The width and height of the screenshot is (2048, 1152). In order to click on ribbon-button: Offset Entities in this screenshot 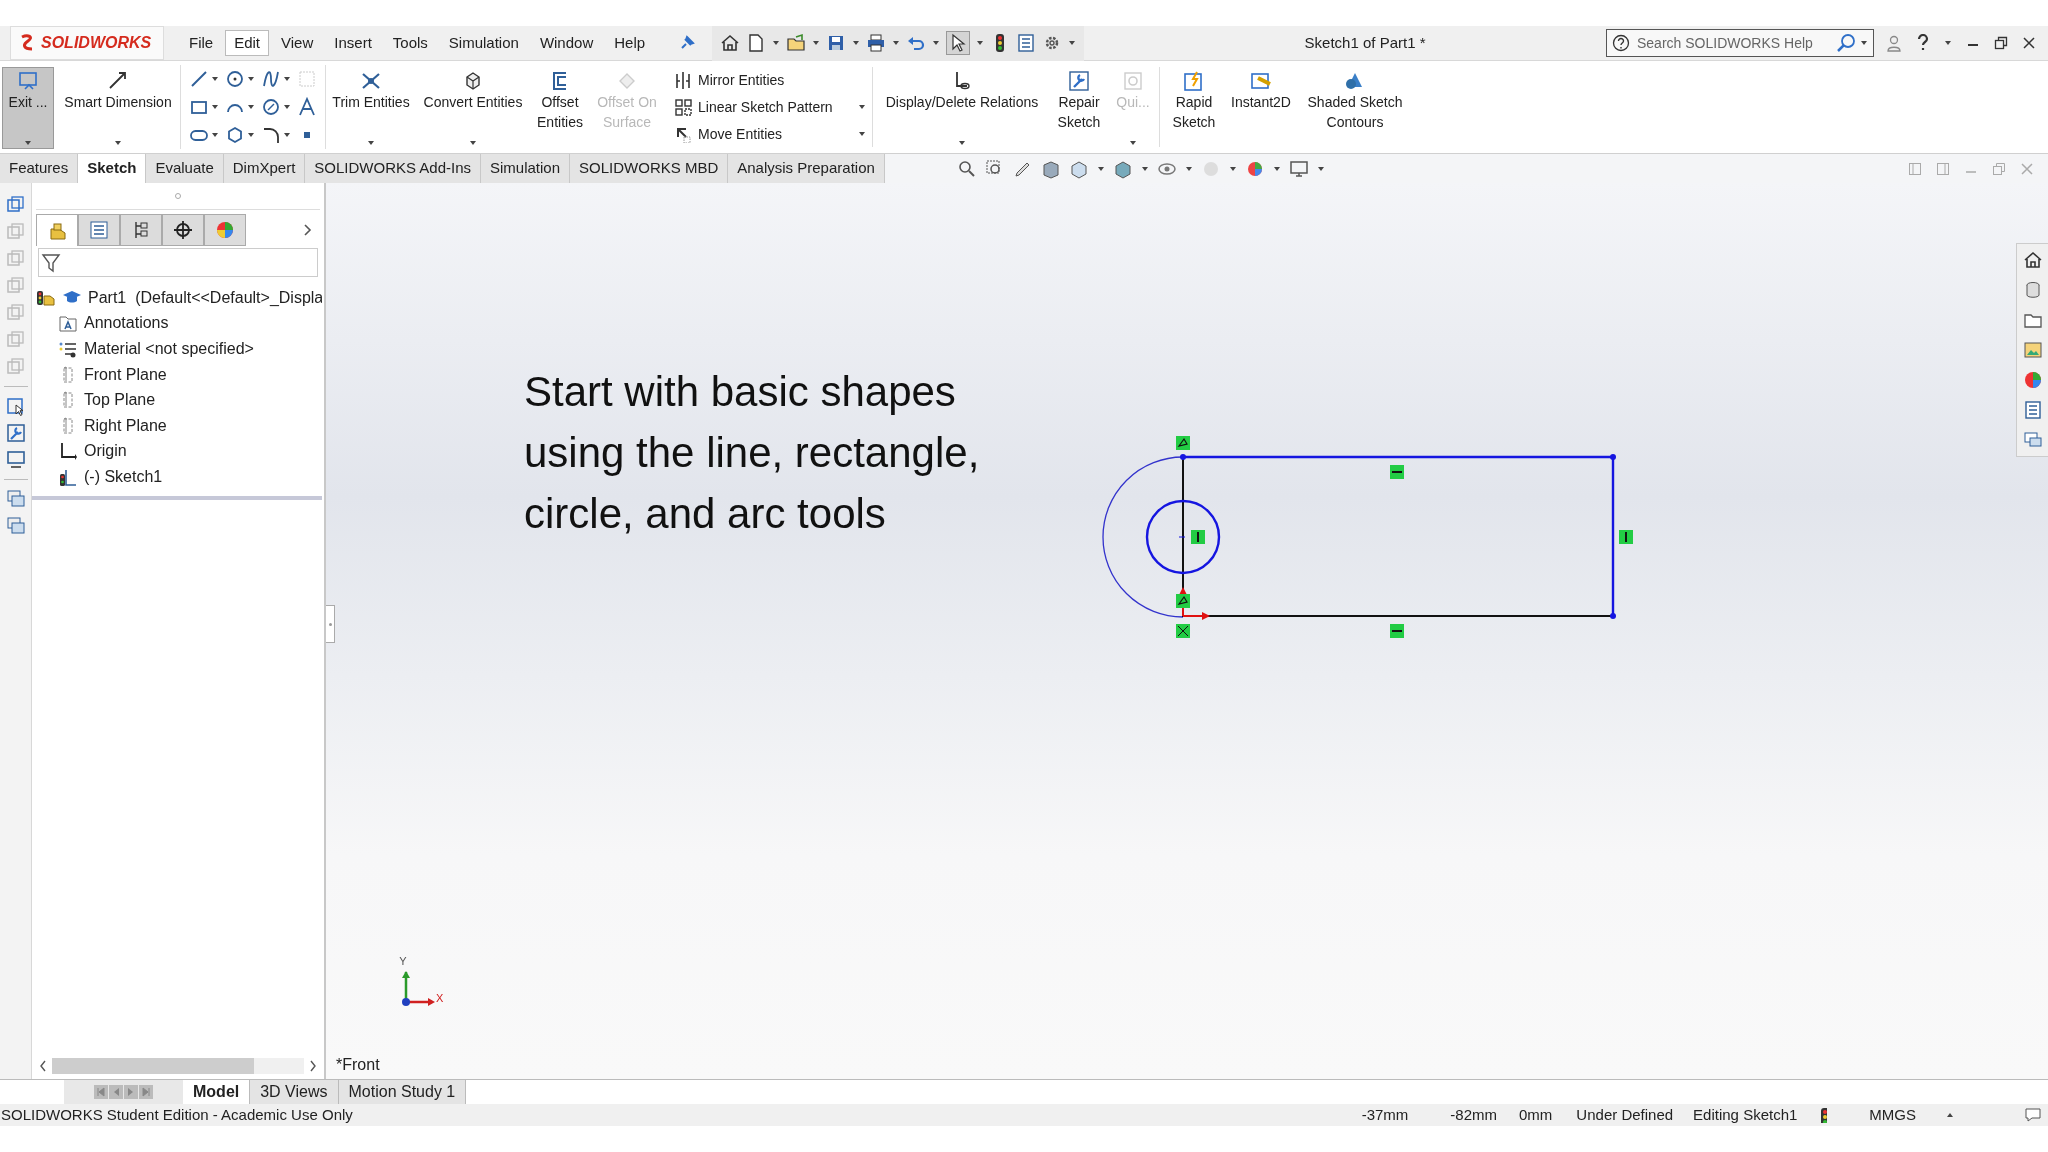, I will do `click(560, 108)`.